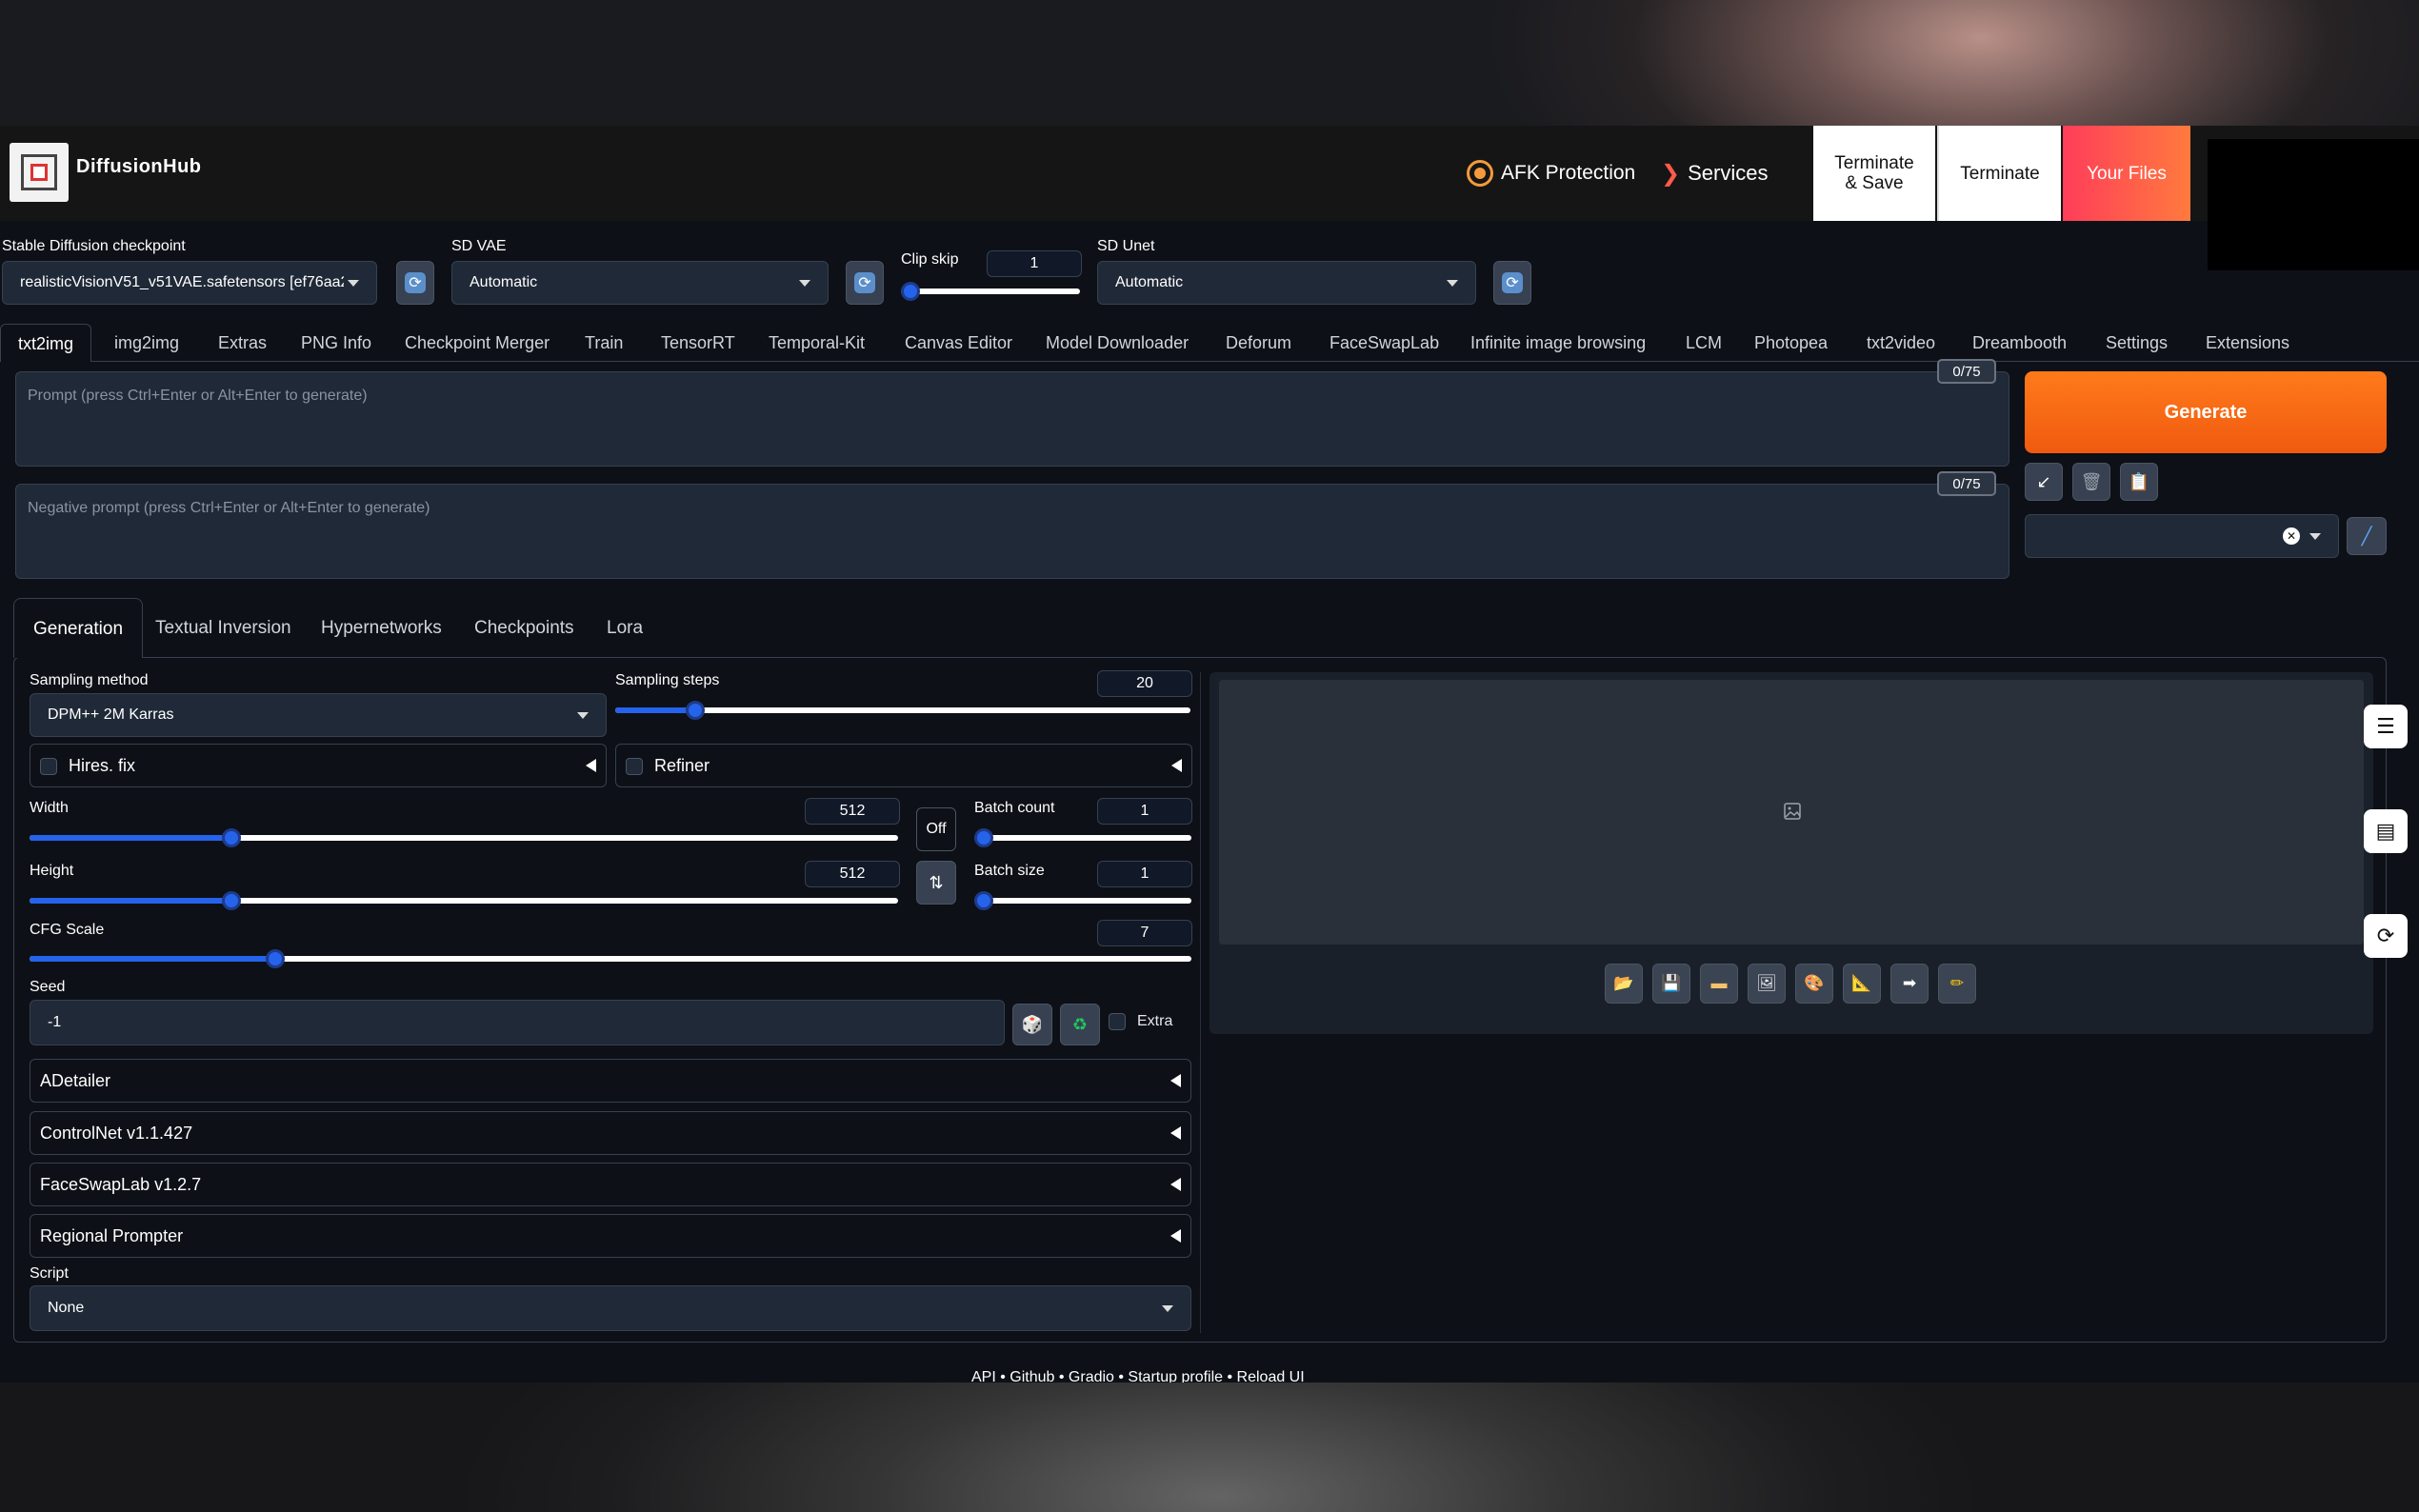 The image size is (2419, 1512). Describe the element at coordinates (2367, 536) in the screenshot. I see `edit-styles-button: ╱` at that location.